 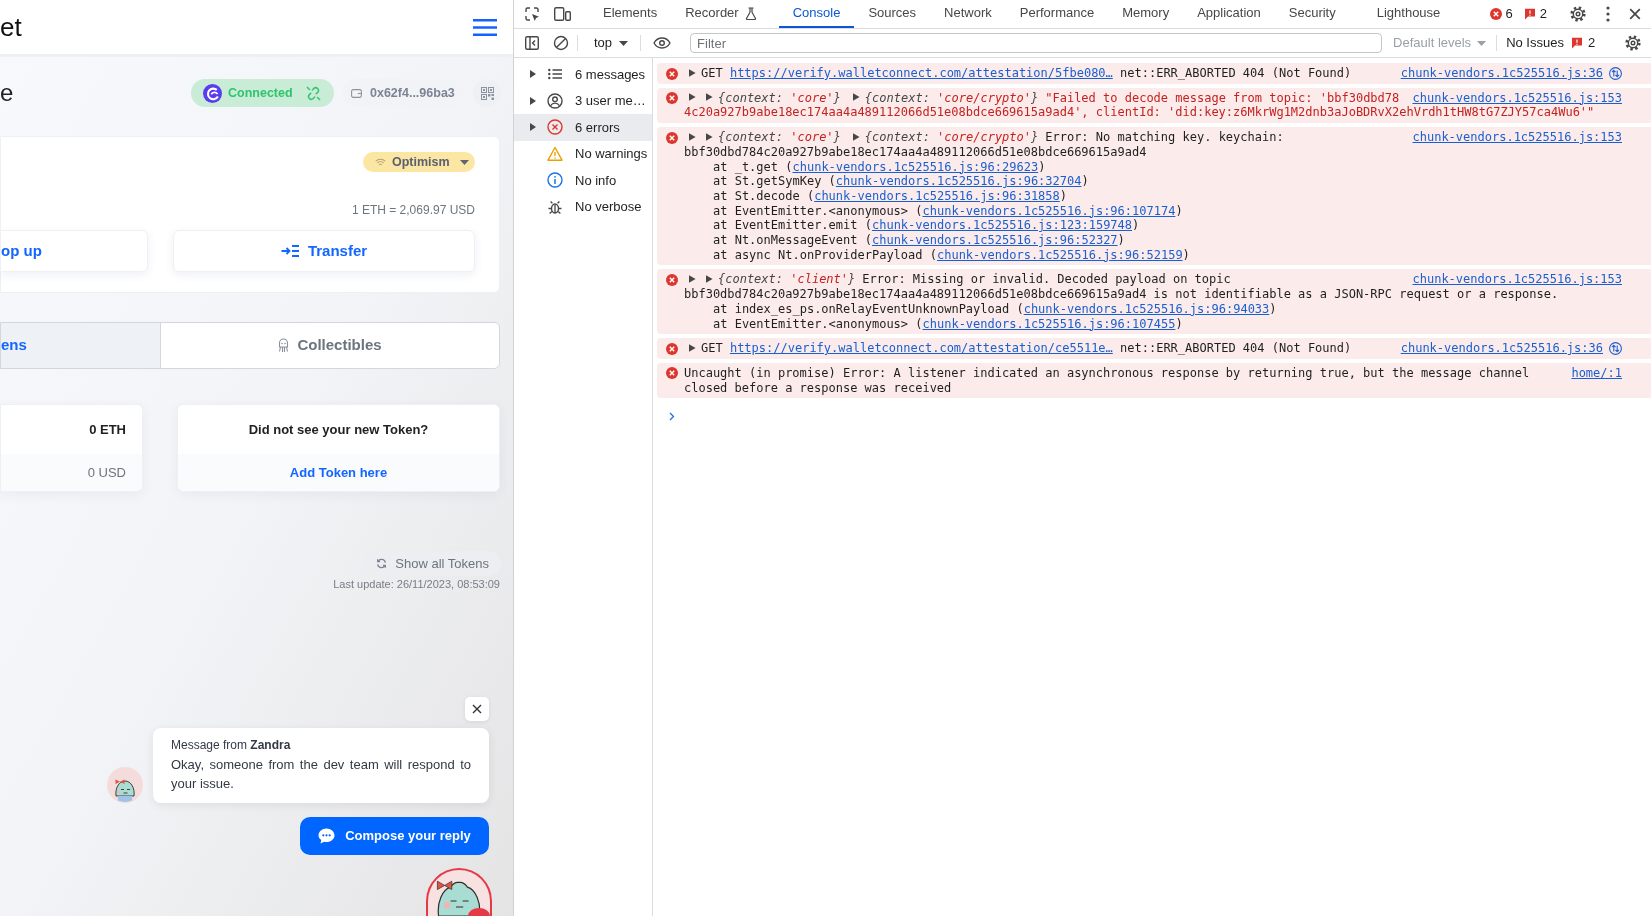 I want to click on eye-icon, so click(x=662, y=43).